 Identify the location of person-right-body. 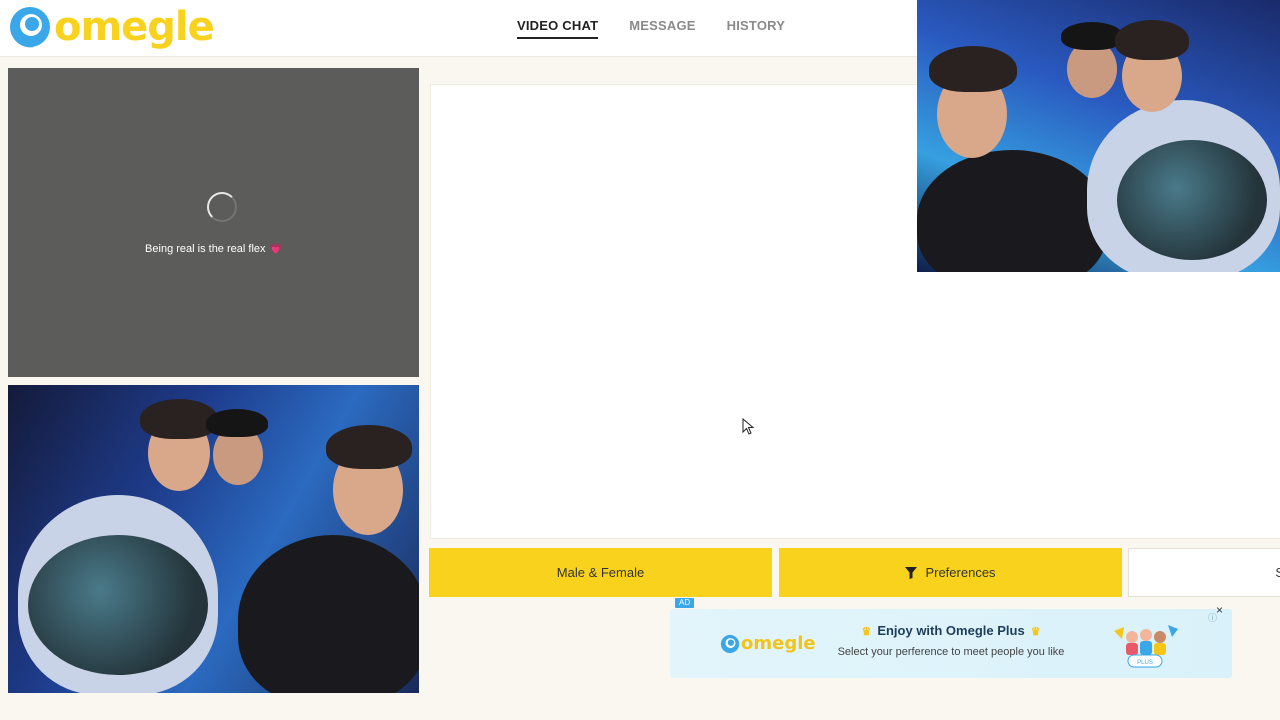
(328, 614).